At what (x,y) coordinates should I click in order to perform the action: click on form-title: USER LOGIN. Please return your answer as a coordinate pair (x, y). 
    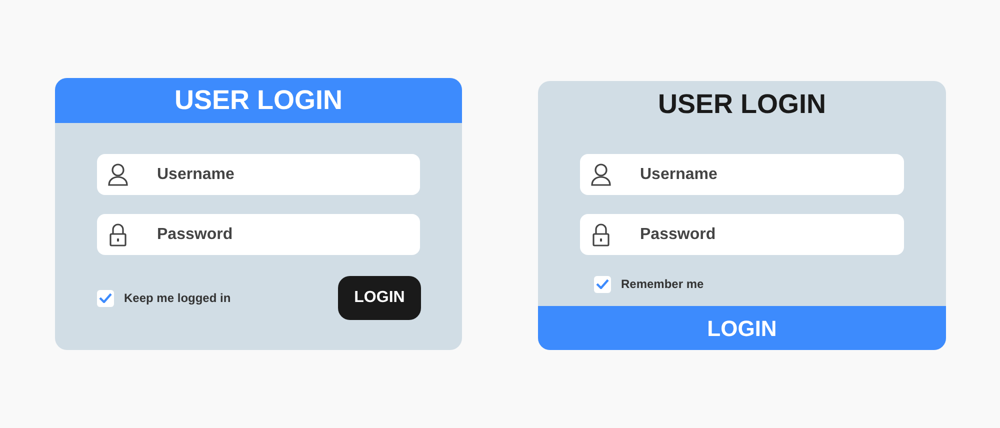
    Looking at the image, I should click on (741, 104).